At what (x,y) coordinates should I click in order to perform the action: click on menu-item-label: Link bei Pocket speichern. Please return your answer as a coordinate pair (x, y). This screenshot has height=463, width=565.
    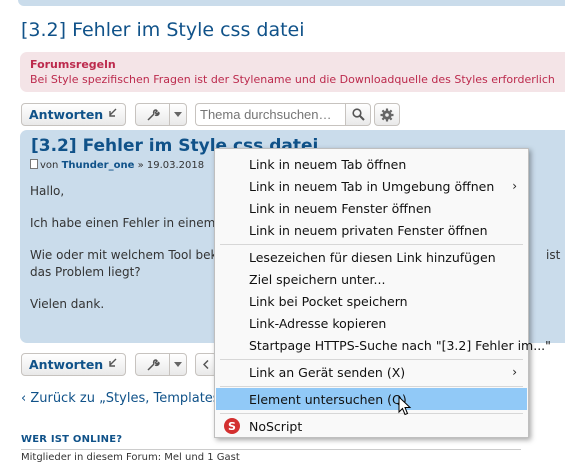
    Looking at the image, I should click on (328, 301).